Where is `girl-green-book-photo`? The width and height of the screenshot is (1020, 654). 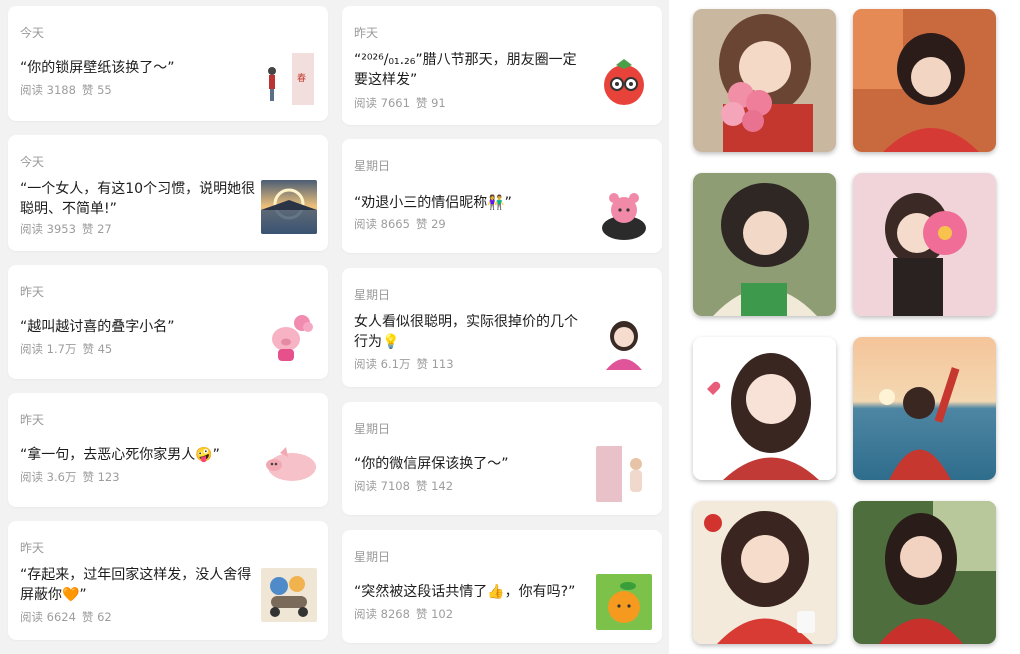
girl-green-book-photo is located at coordinates (764, 244).